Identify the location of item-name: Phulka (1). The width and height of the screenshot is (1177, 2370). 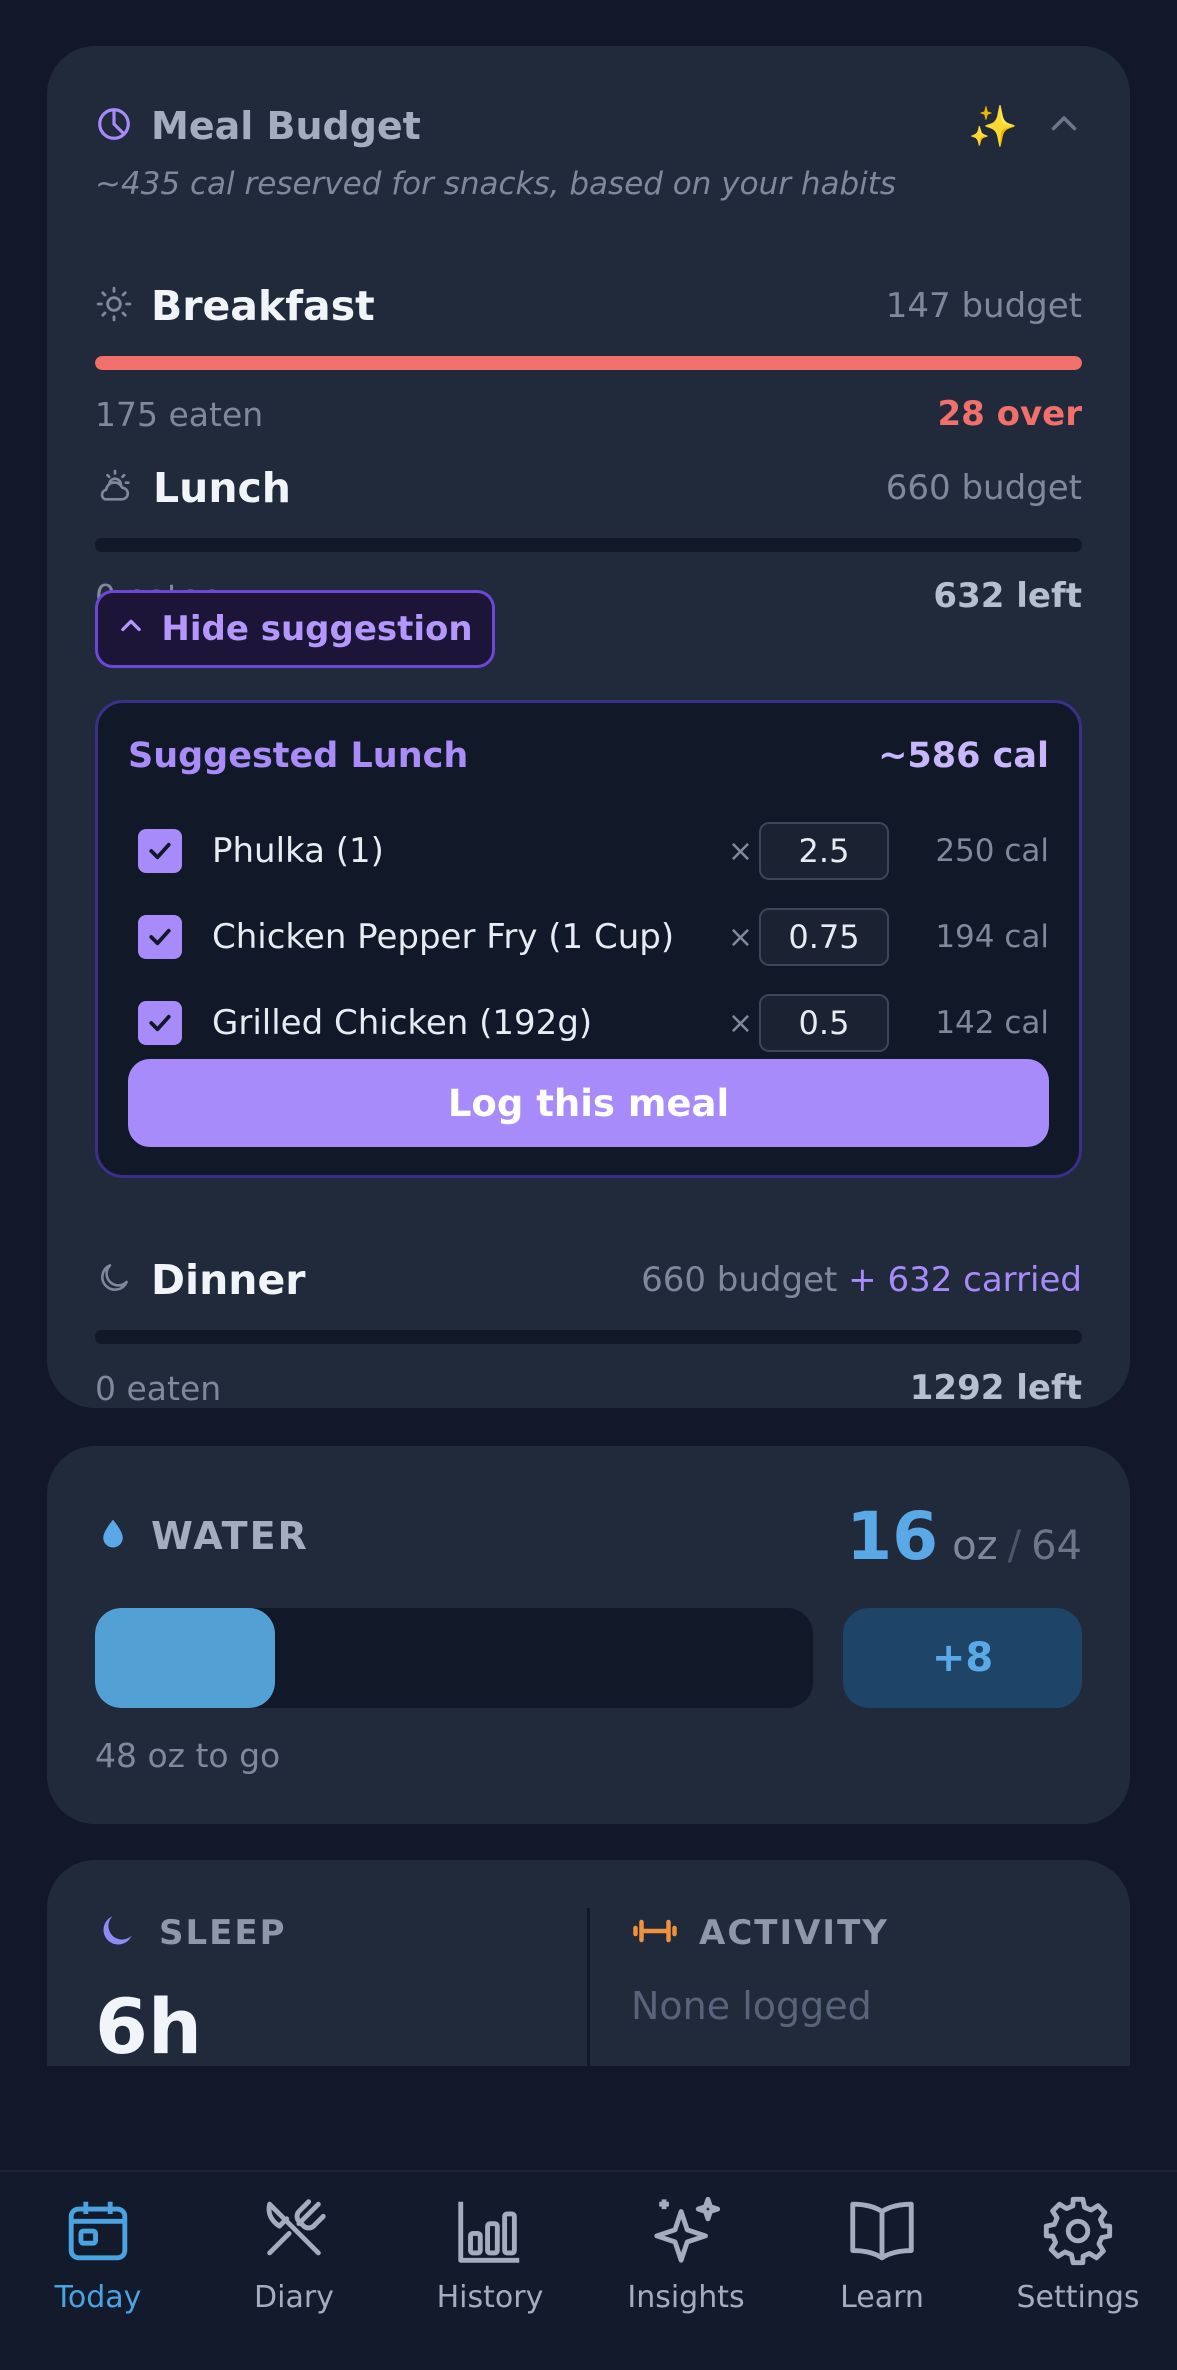
(298, 851).